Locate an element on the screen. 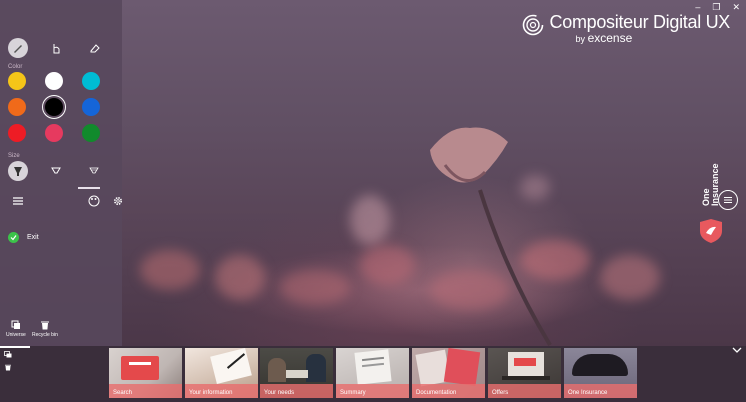 This screenshot has height=402, width=746. thumbnail-label: Search is located at coordinates (123, 393).